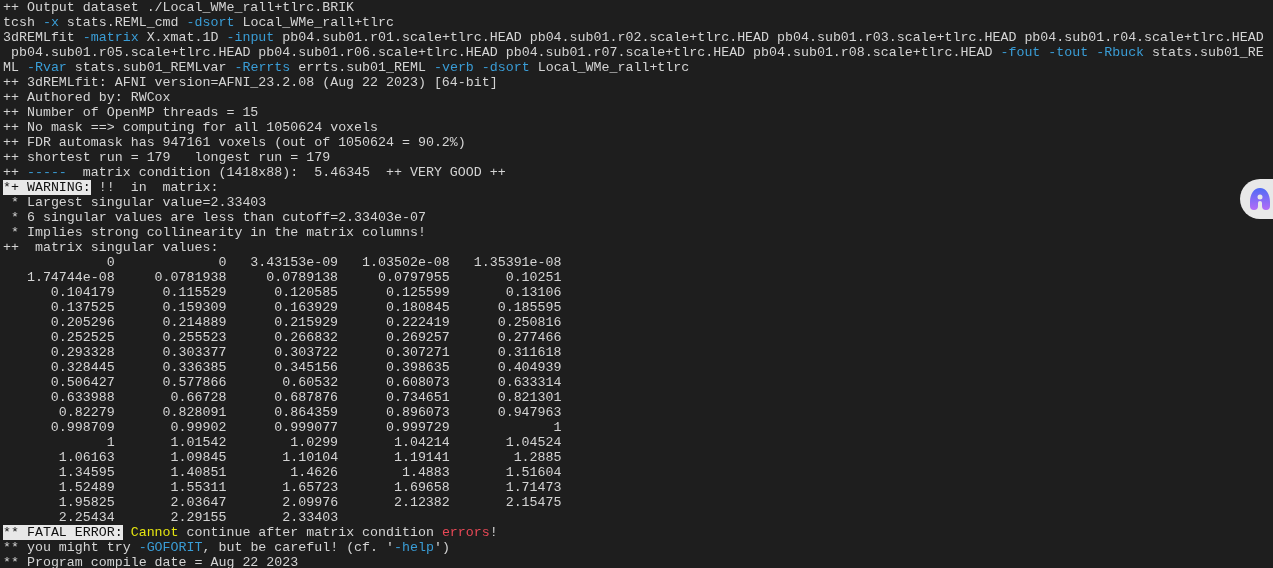 The image size is (1273, 568). What do you see at coordinates (302, 277) in the screenshot?
I see `table-cell: 0.0789138` at bounding box center [302, 277].